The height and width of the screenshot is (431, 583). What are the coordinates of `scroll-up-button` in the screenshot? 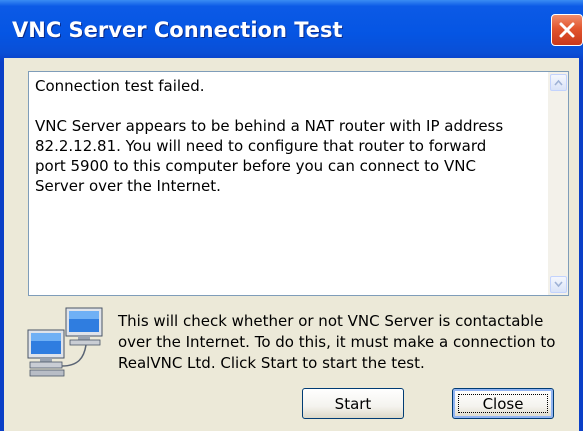 It's located at (558, 82).